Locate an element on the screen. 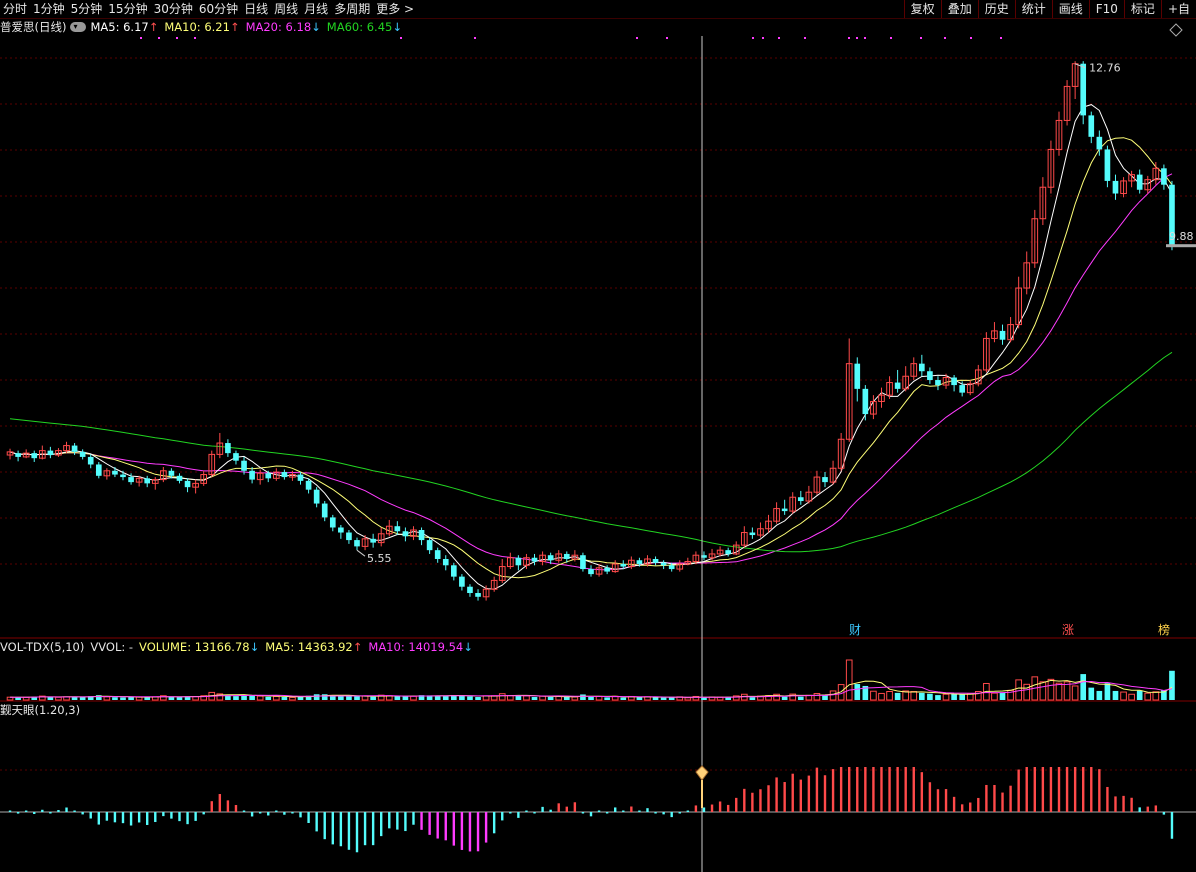  ma10-legend: MA10: 6.21↑ is located at coordinates (204, 27).